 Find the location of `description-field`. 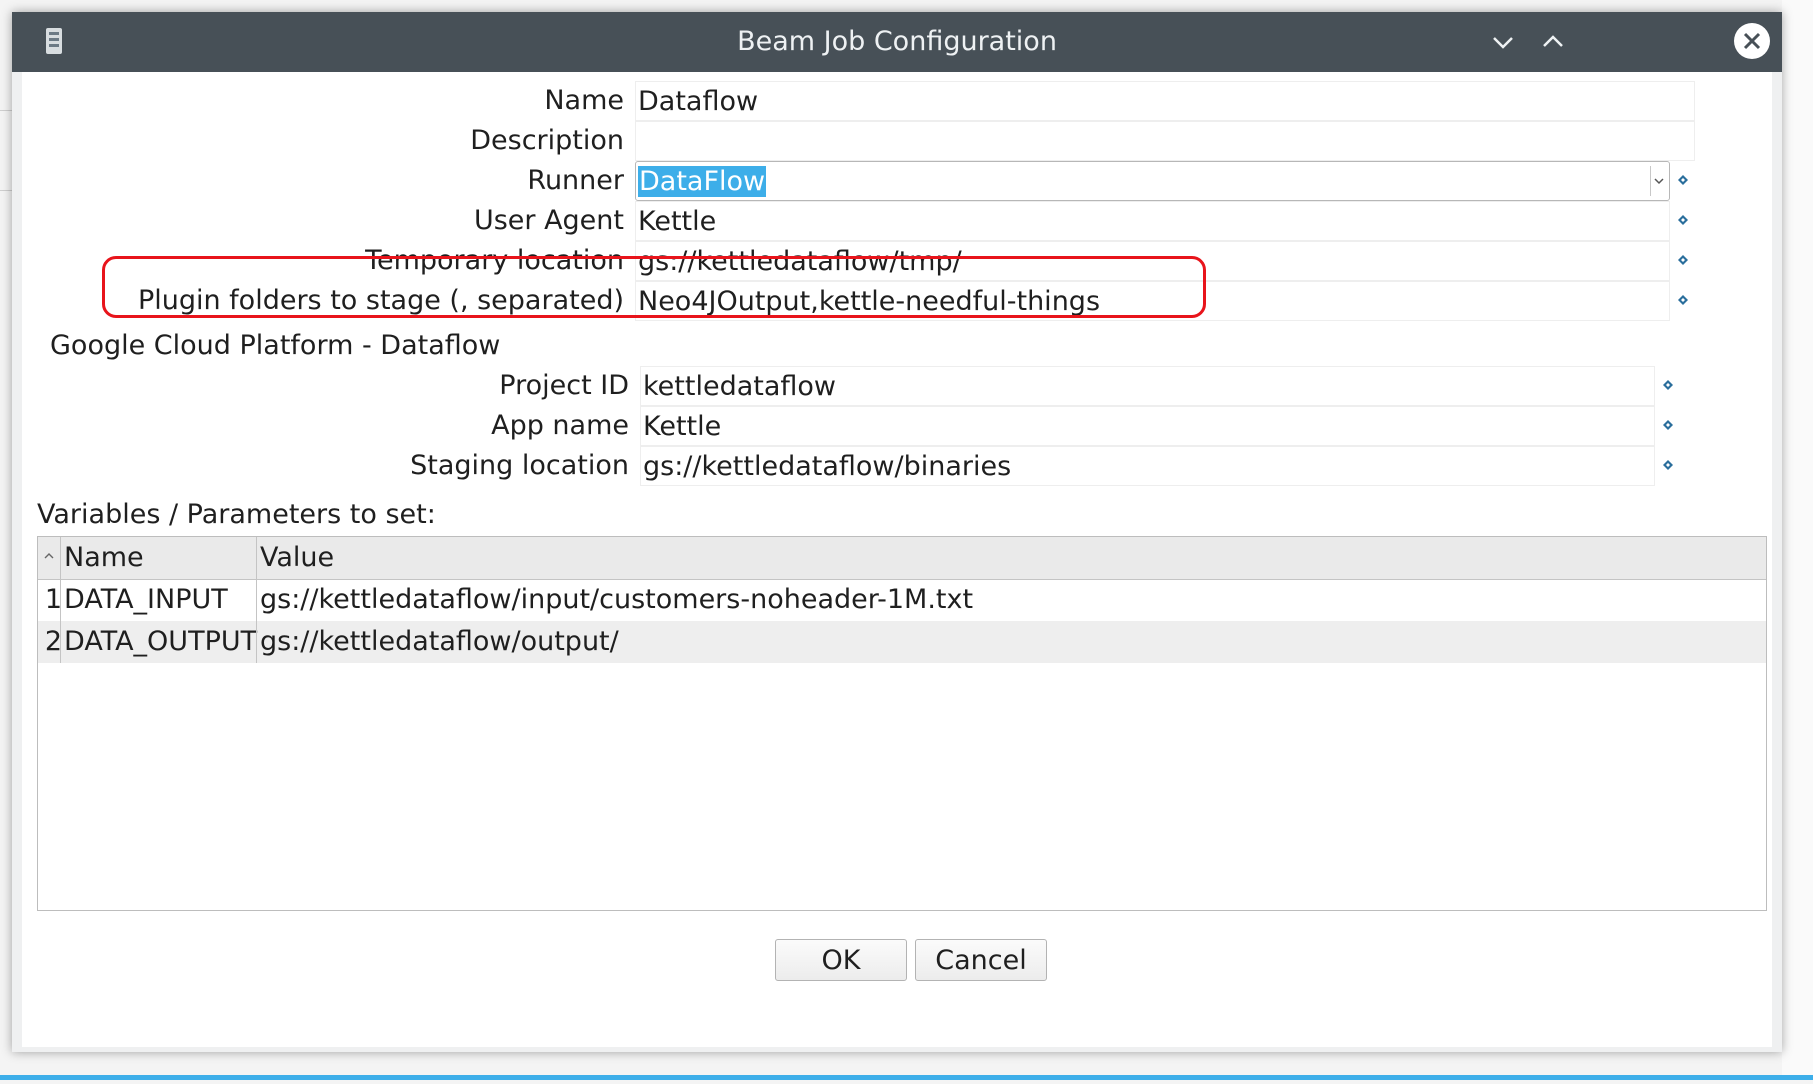

description-field is located at coordinates (1165, 141).